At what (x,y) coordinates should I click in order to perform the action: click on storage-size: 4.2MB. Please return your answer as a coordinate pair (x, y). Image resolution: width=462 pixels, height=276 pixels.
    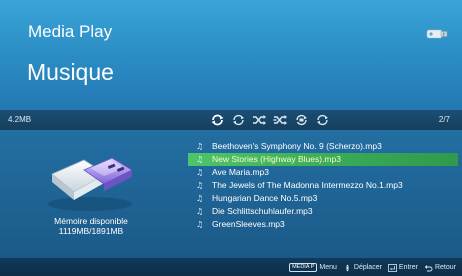
    Looking at the image, I should click on (20, 119).